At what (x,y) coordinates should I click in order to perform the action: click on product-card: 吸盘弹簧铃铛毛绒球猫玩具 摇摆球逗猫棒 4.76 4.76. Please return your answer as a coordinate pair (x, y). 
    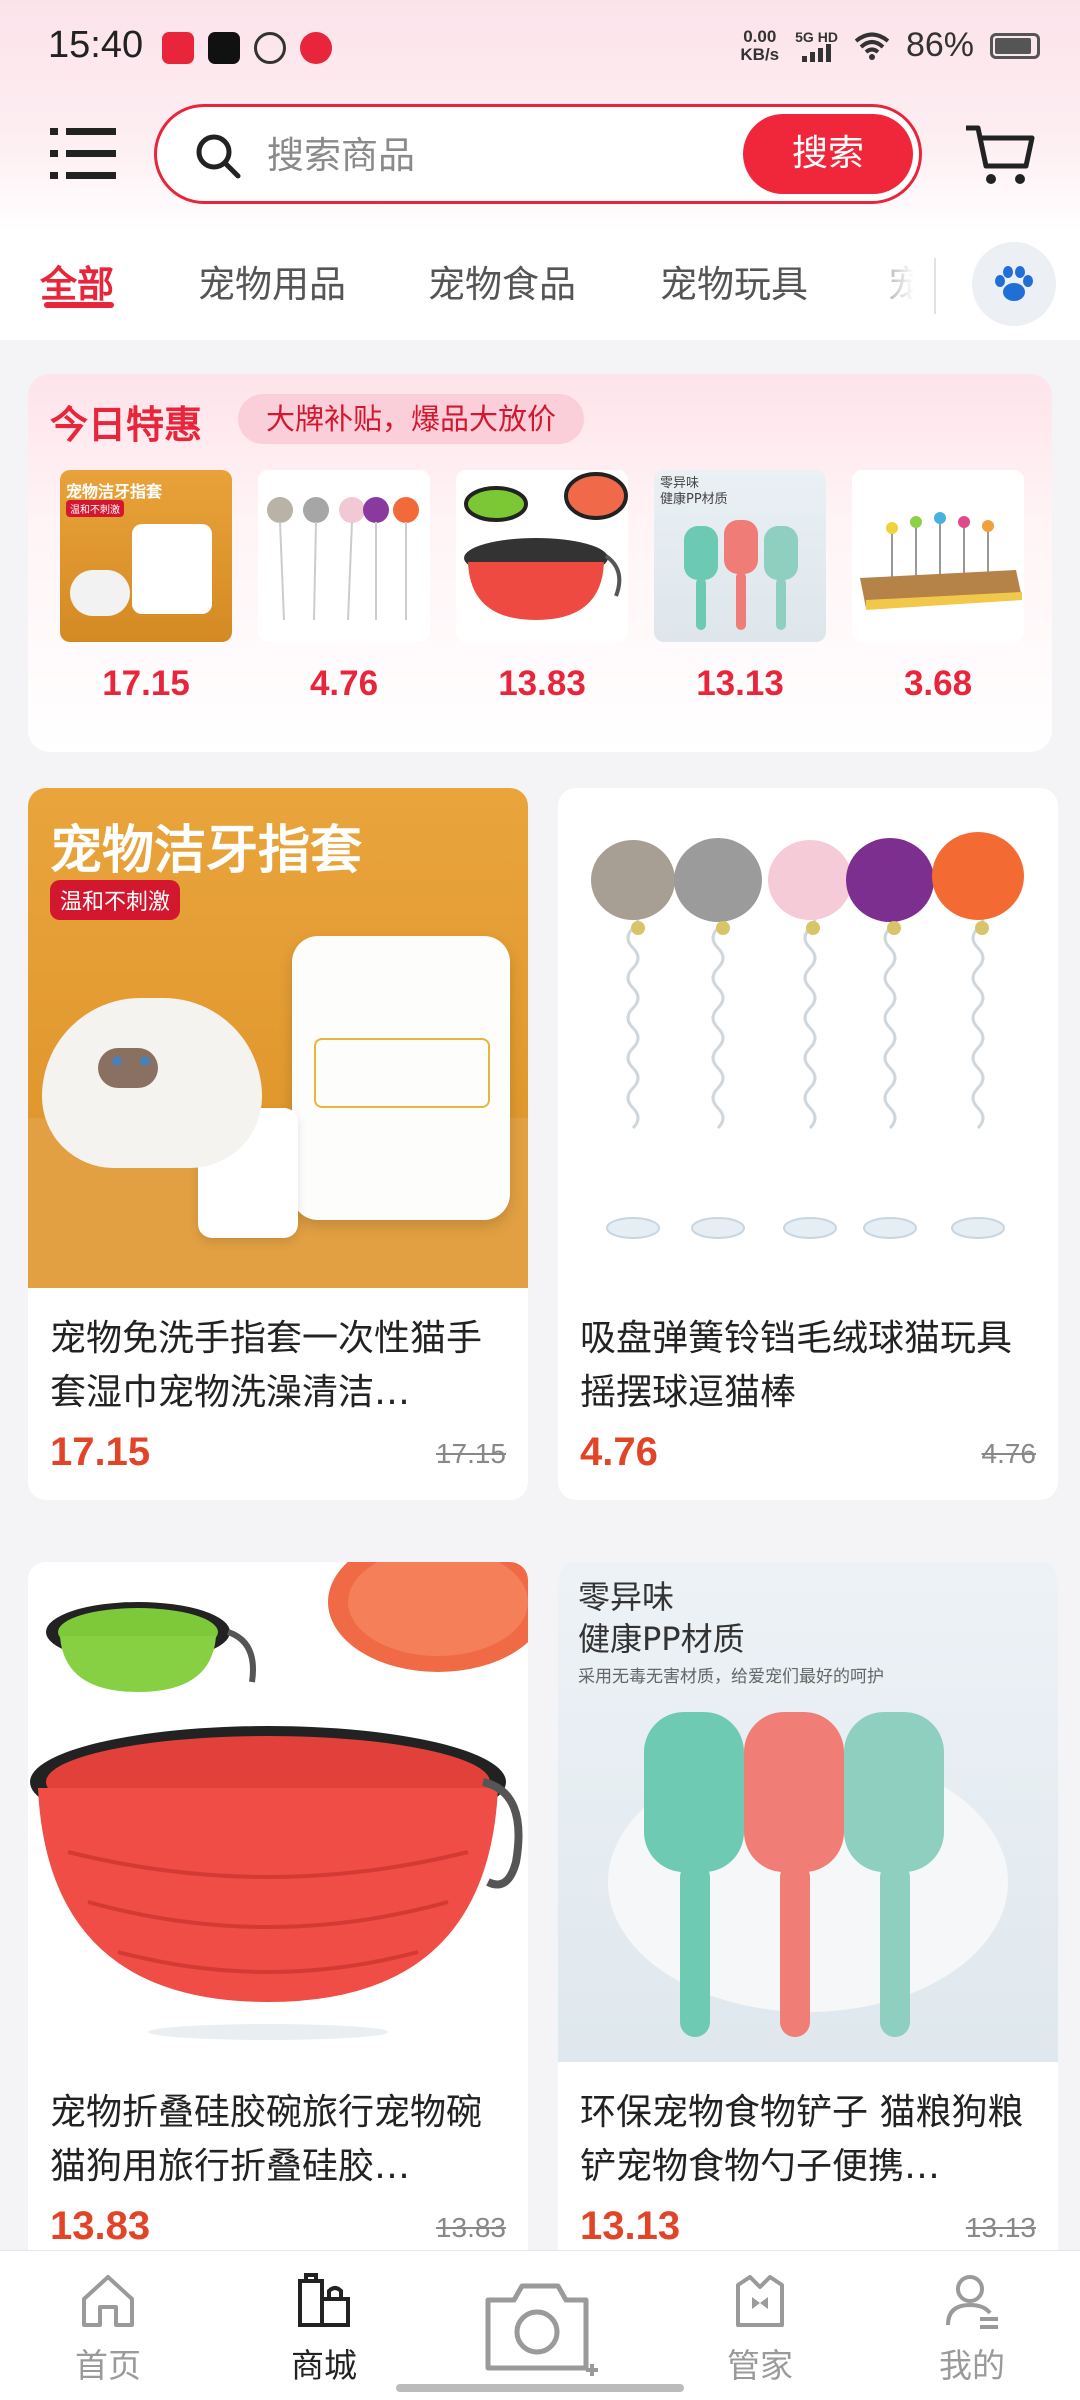
    Looking at the image, I should click on (808, 1144).